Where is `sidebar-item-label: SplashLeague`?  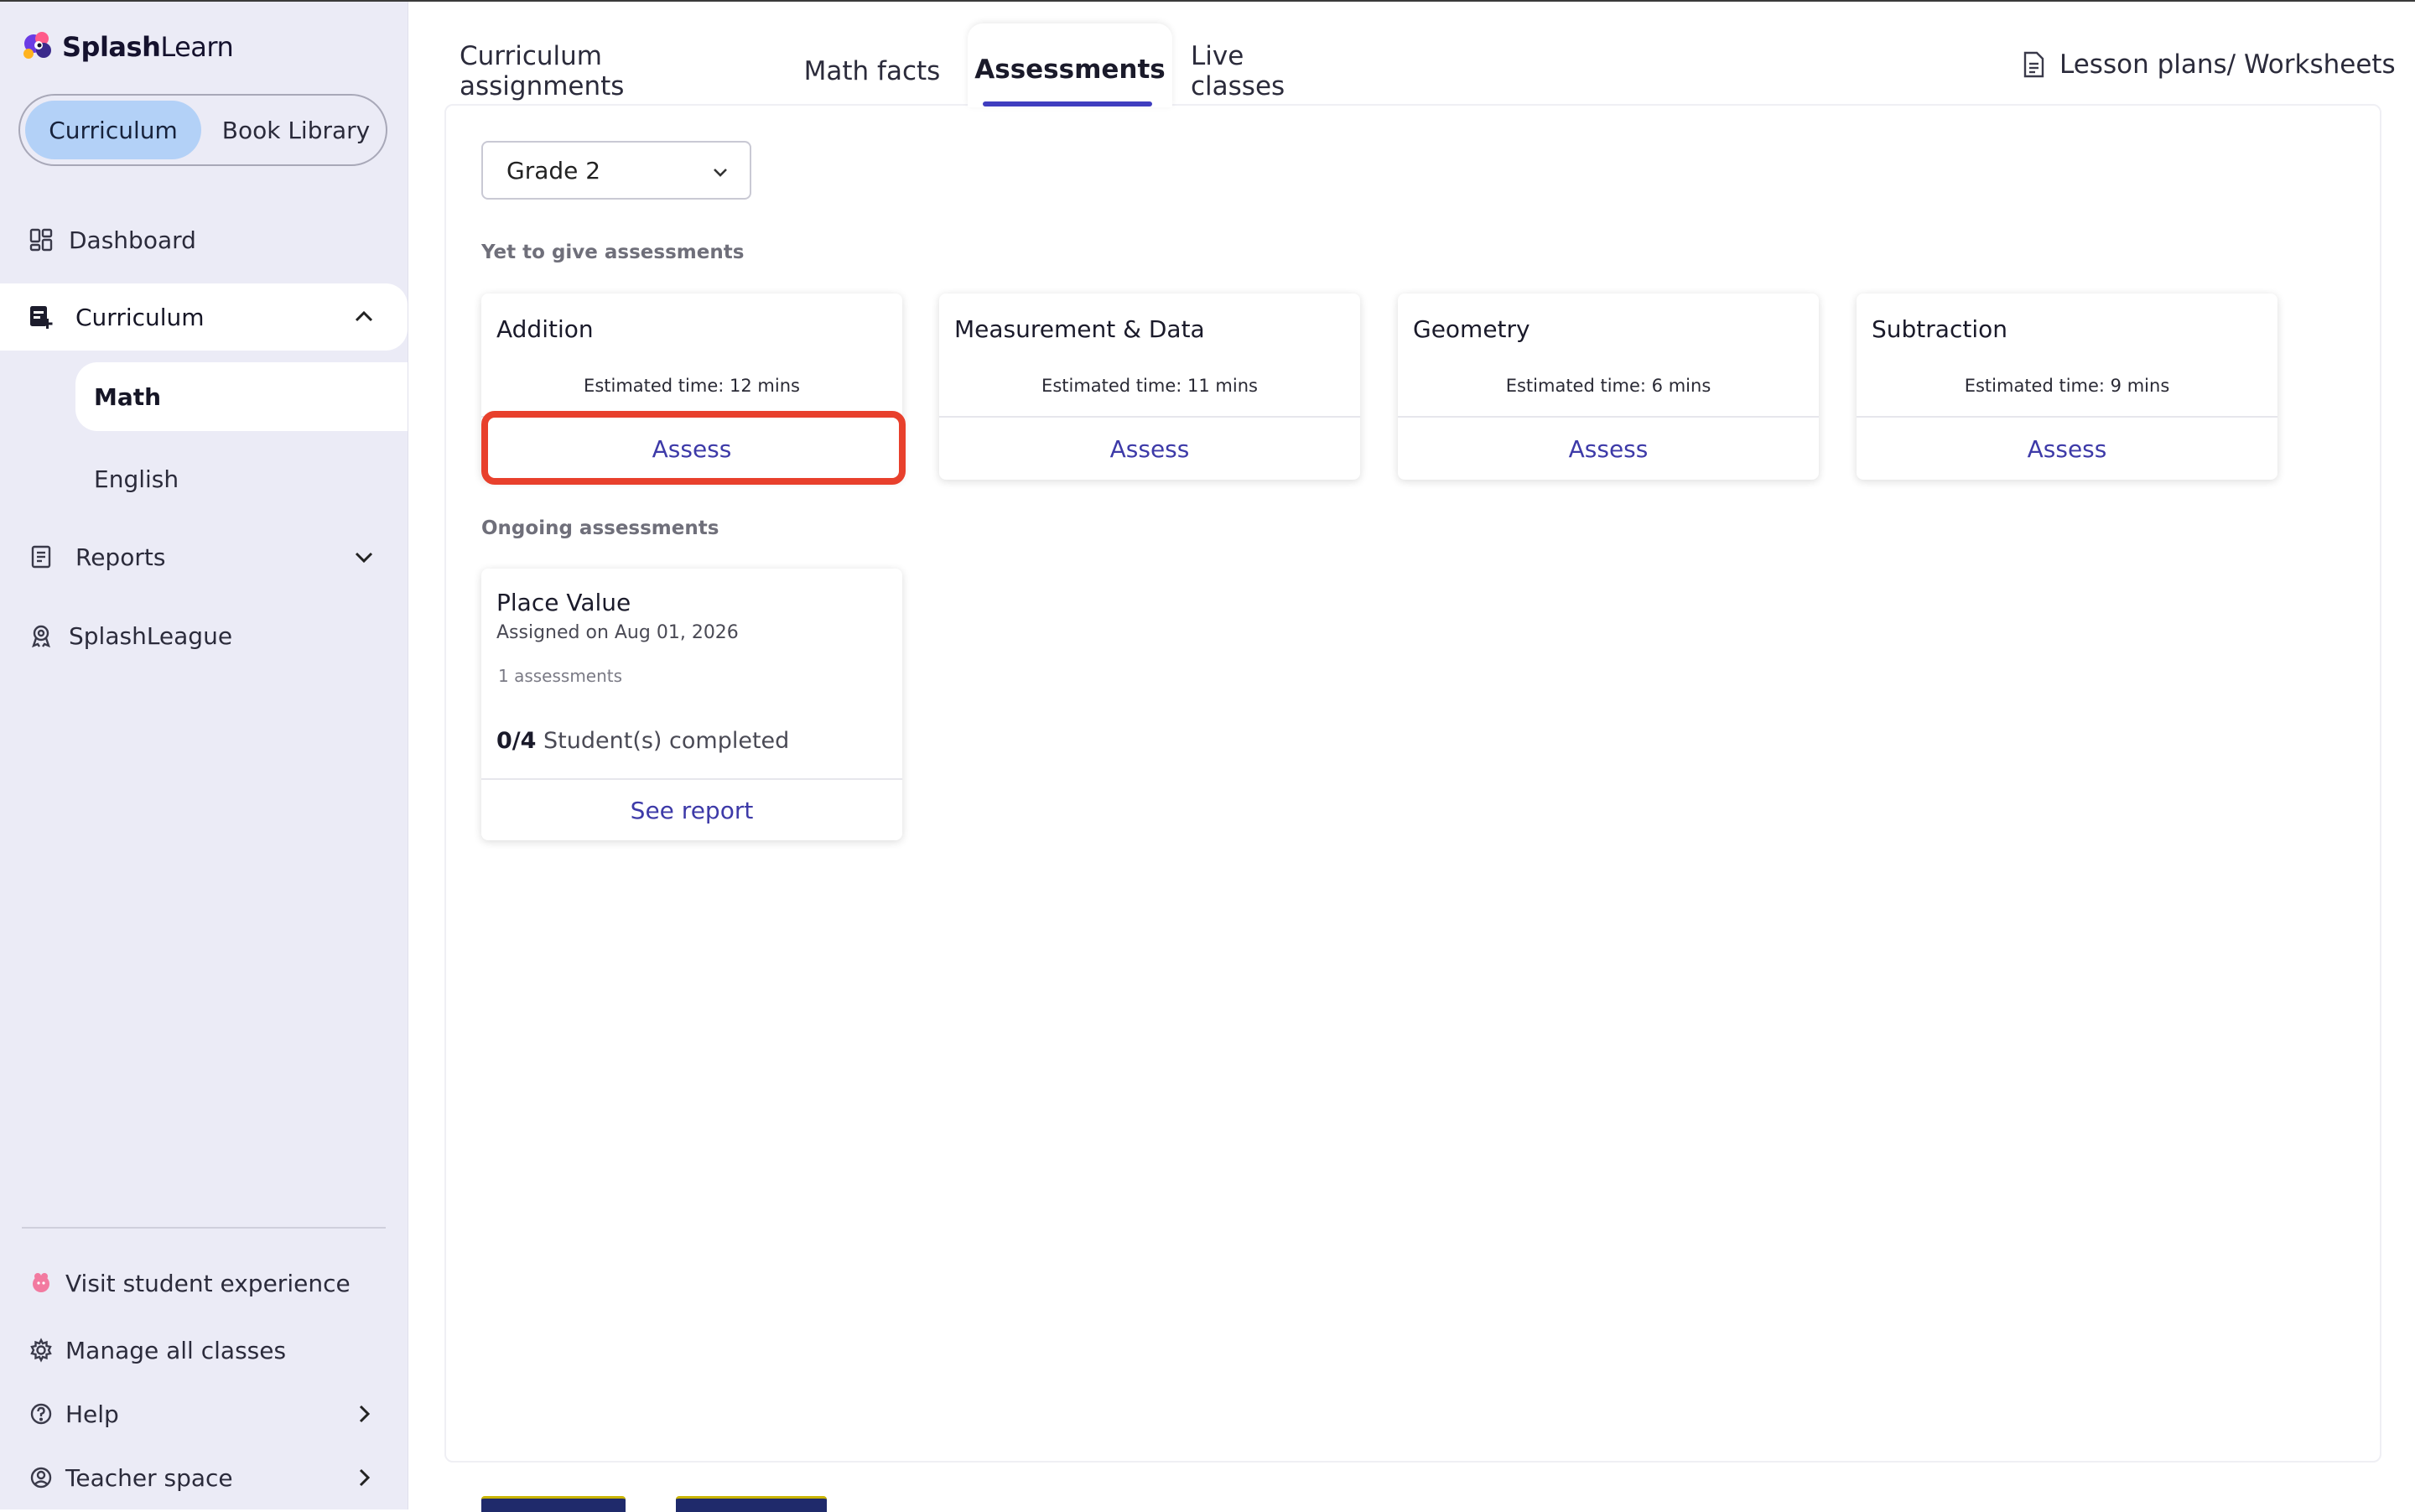 sidebar-item-label: SplashLeague is located at coordinates (151, 635).